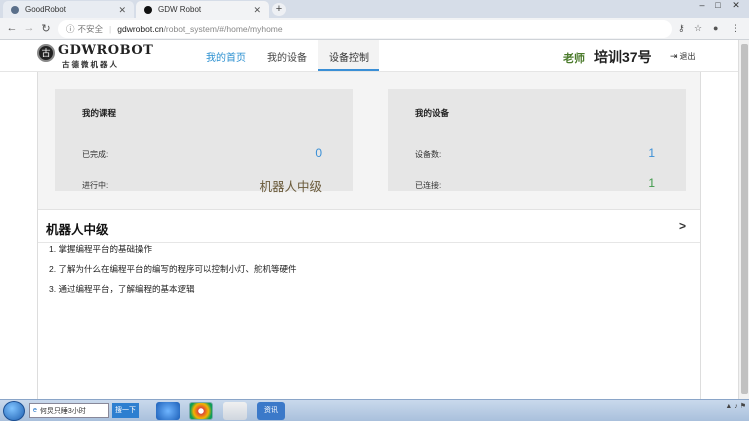  I want to click on paint-taskbar-icon, so click(235, 411).